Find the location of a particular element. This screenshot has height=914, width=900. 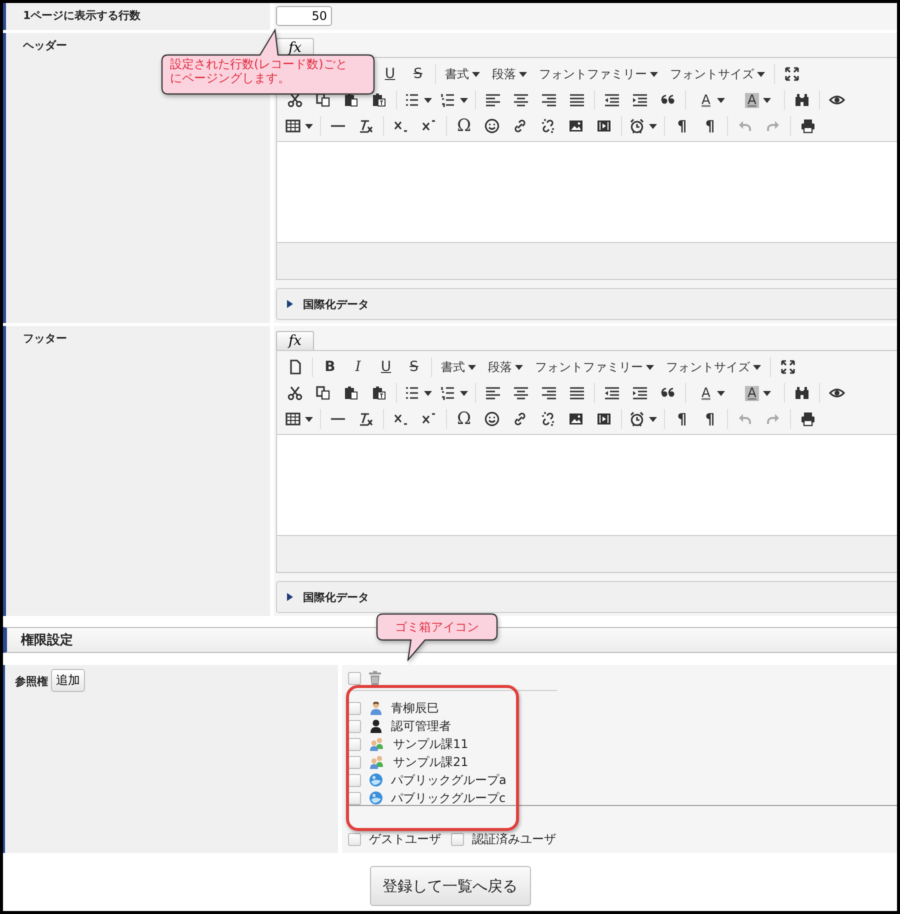

submit-button: 登録して一覧へ戻る is located at coordinates (450, 886).